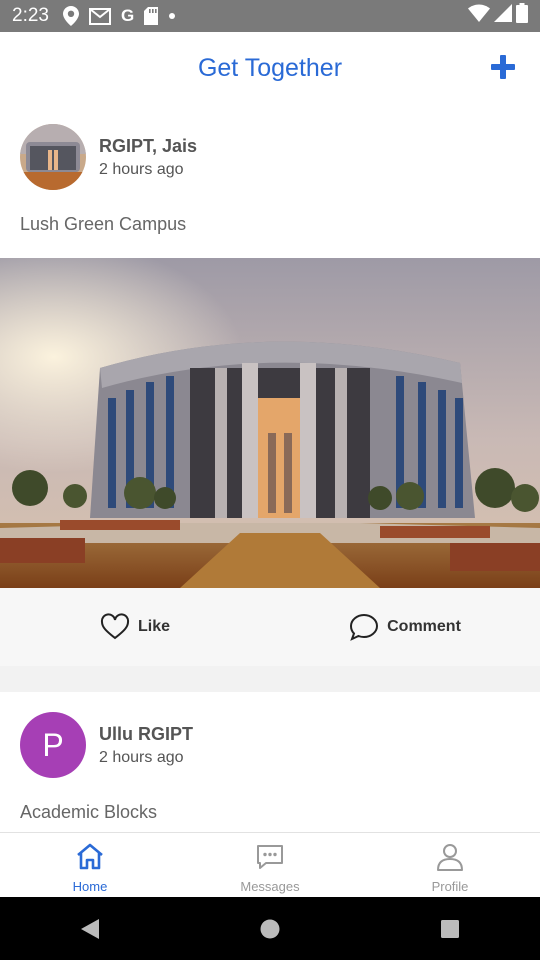 Image resolution: width=540 pixels, height=960 pixels. Describe the element at coordinates (270, 857) in the screenshot. I see `messages-icon` at that location.